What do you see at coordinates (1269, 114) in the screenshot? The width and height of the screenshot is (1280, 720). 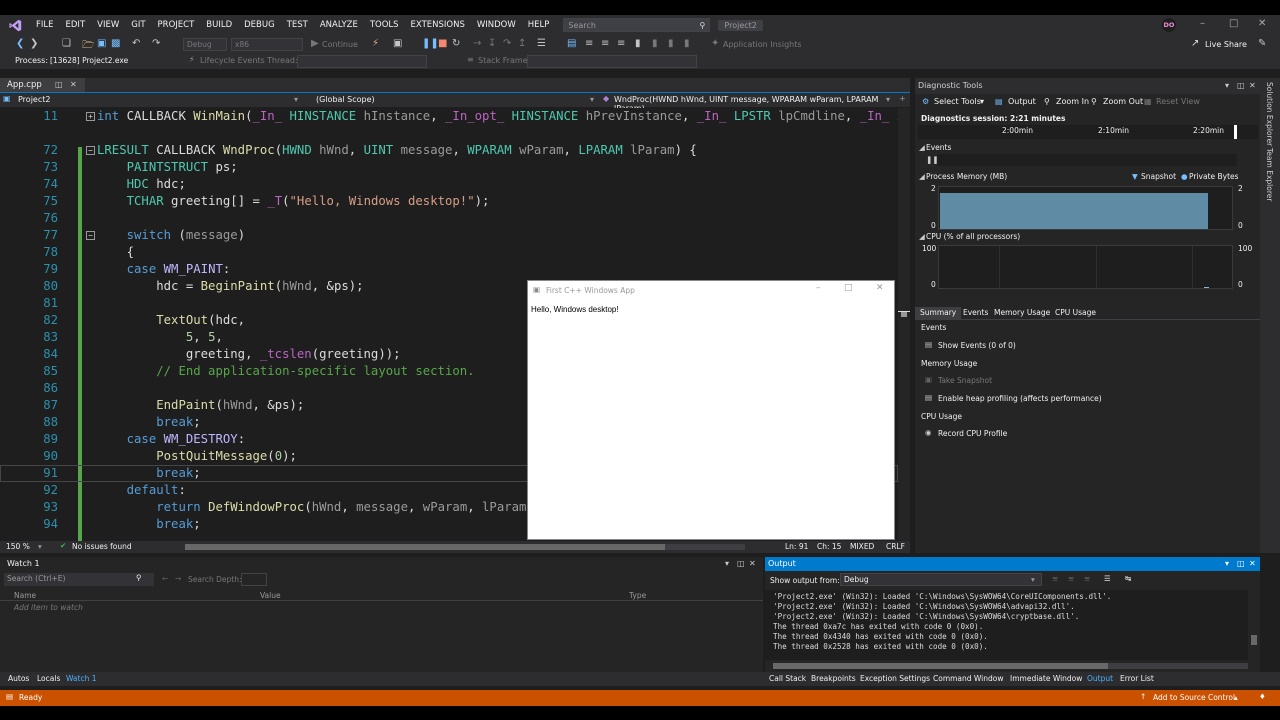 I see `solution-explorer-tab: Solution Explorer` at bounding box center [1269, 114].